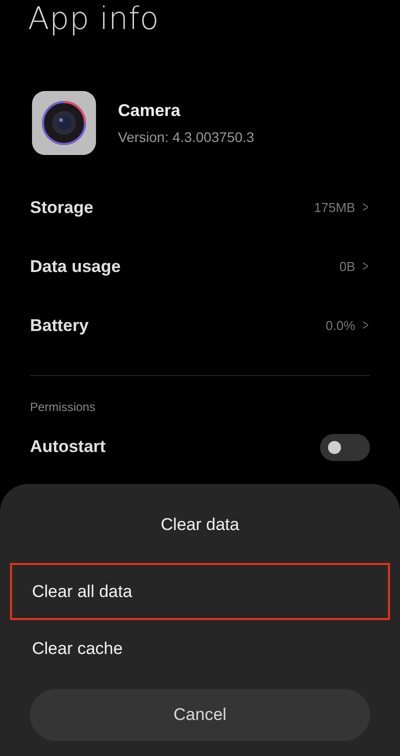 This screenshot has height=756, width=400. What do you see at coordinates (186, 137) in the screenshot?
I see `app-version: Version: 4.3.003750.3` at bounding box center [186, 137].